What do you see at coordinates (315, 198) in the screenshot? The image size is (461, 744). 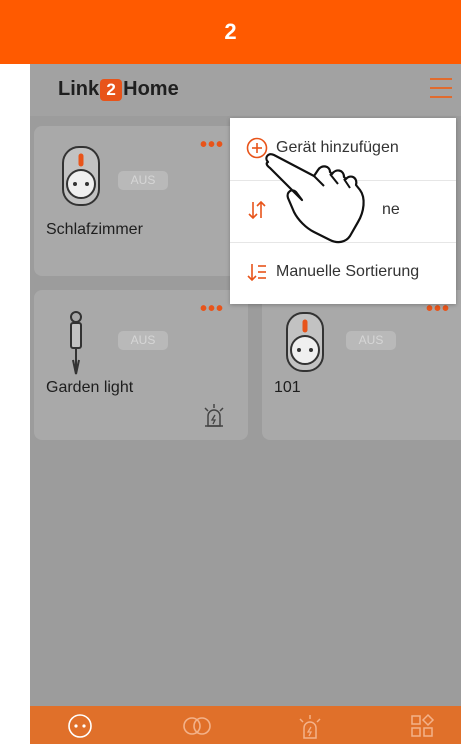 I see `pointing-hand-icon` at bounding box center [315, 198].